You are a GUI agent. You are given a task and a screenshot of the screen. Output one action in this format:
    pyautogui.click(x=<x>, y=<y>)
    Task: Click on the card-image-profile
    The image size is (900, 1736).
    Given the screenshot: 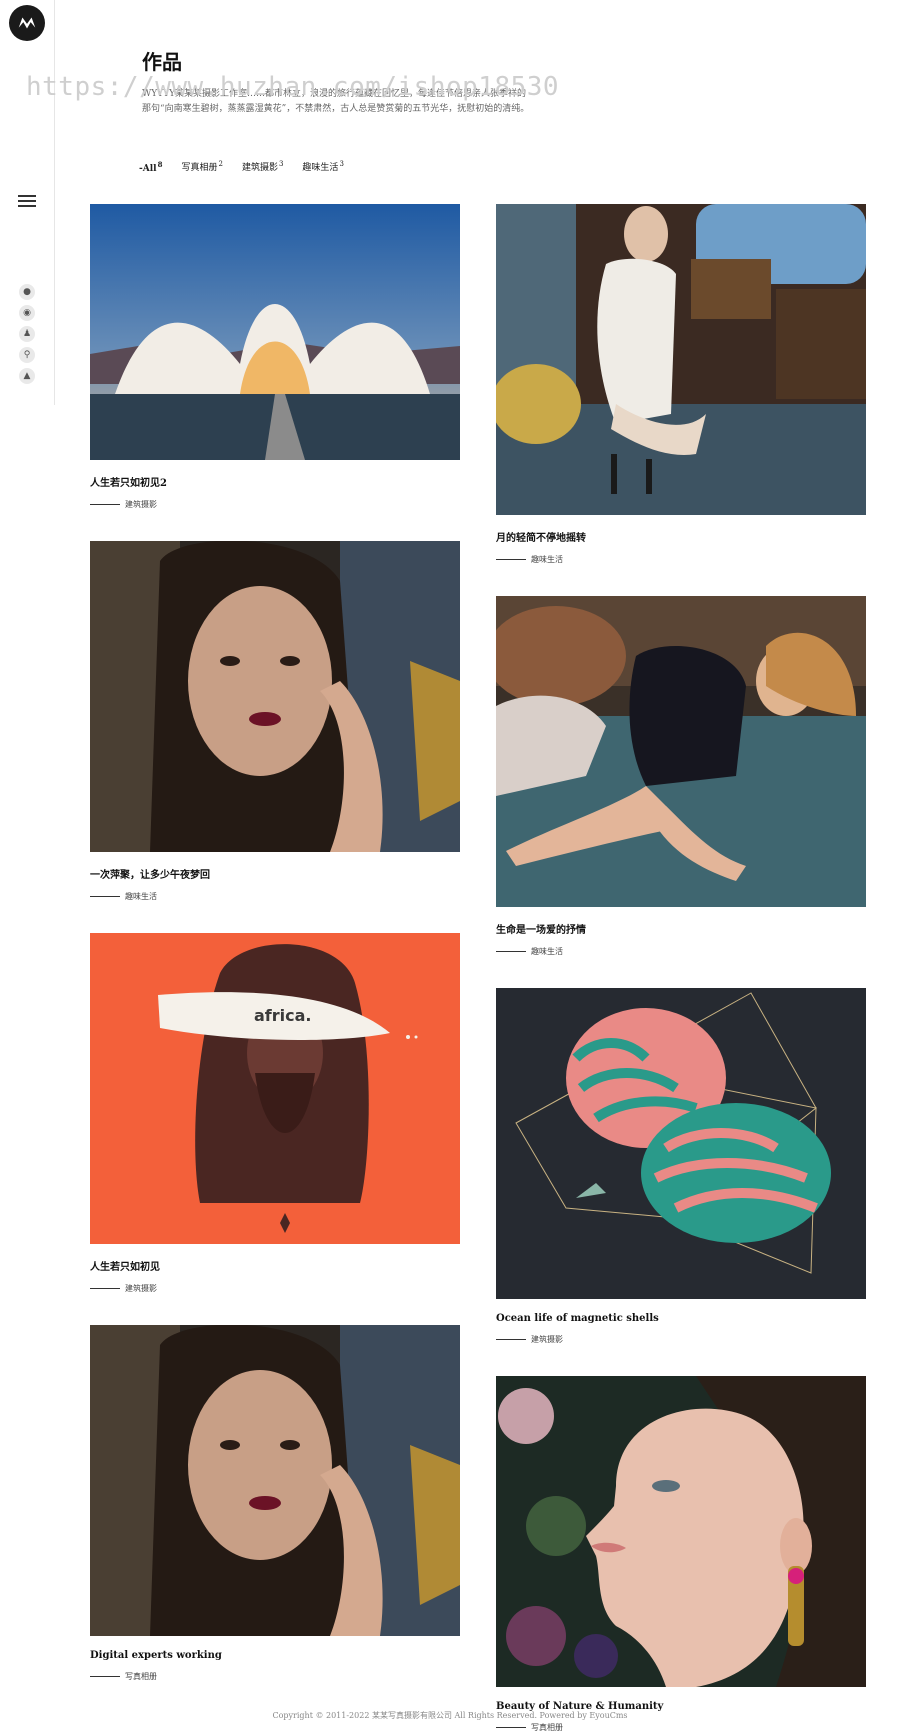 What is the action you would take?
    pyautogui.click(x=681, y=1531)
    